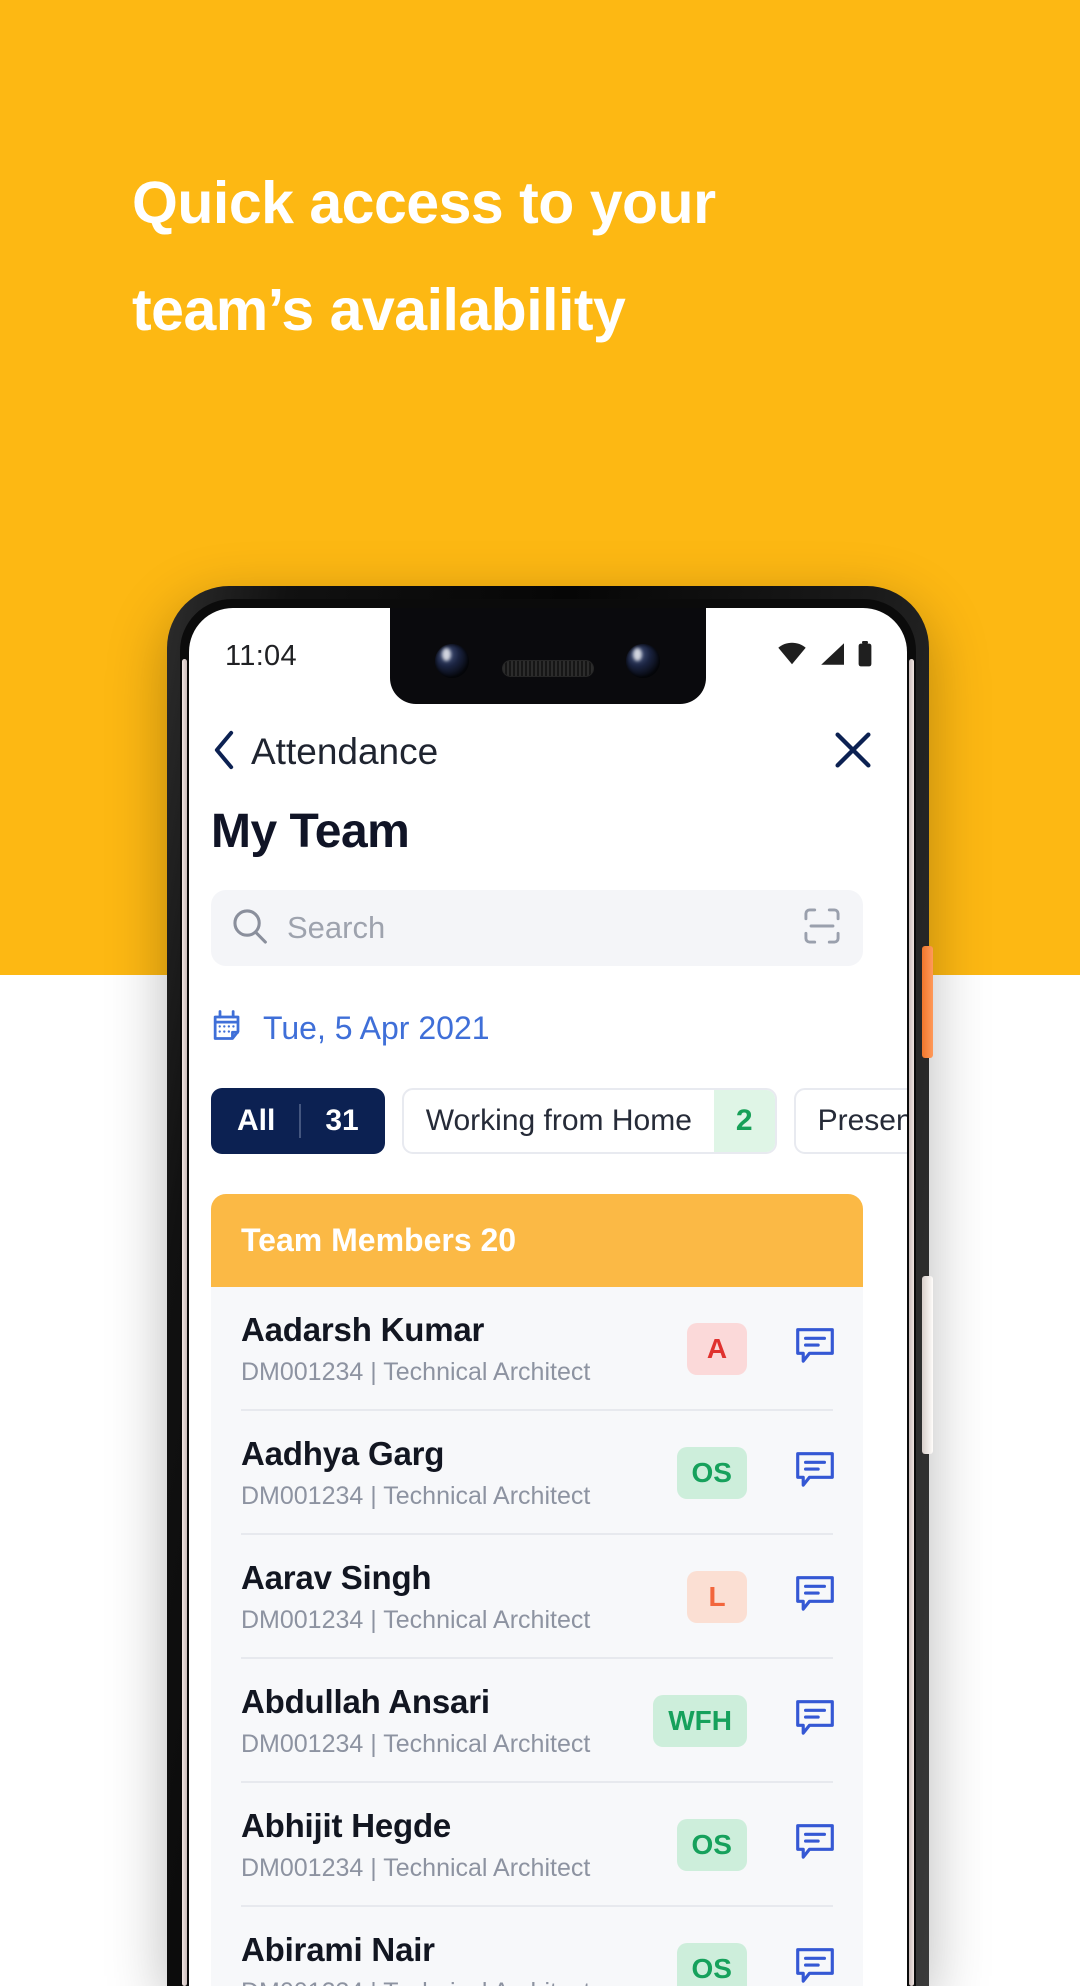 This screenshot has width=1080, height=1986. Describe the element at coordinates (261, 656) in the screenshot. I see `status-bar-clock: 11:04` at that location.